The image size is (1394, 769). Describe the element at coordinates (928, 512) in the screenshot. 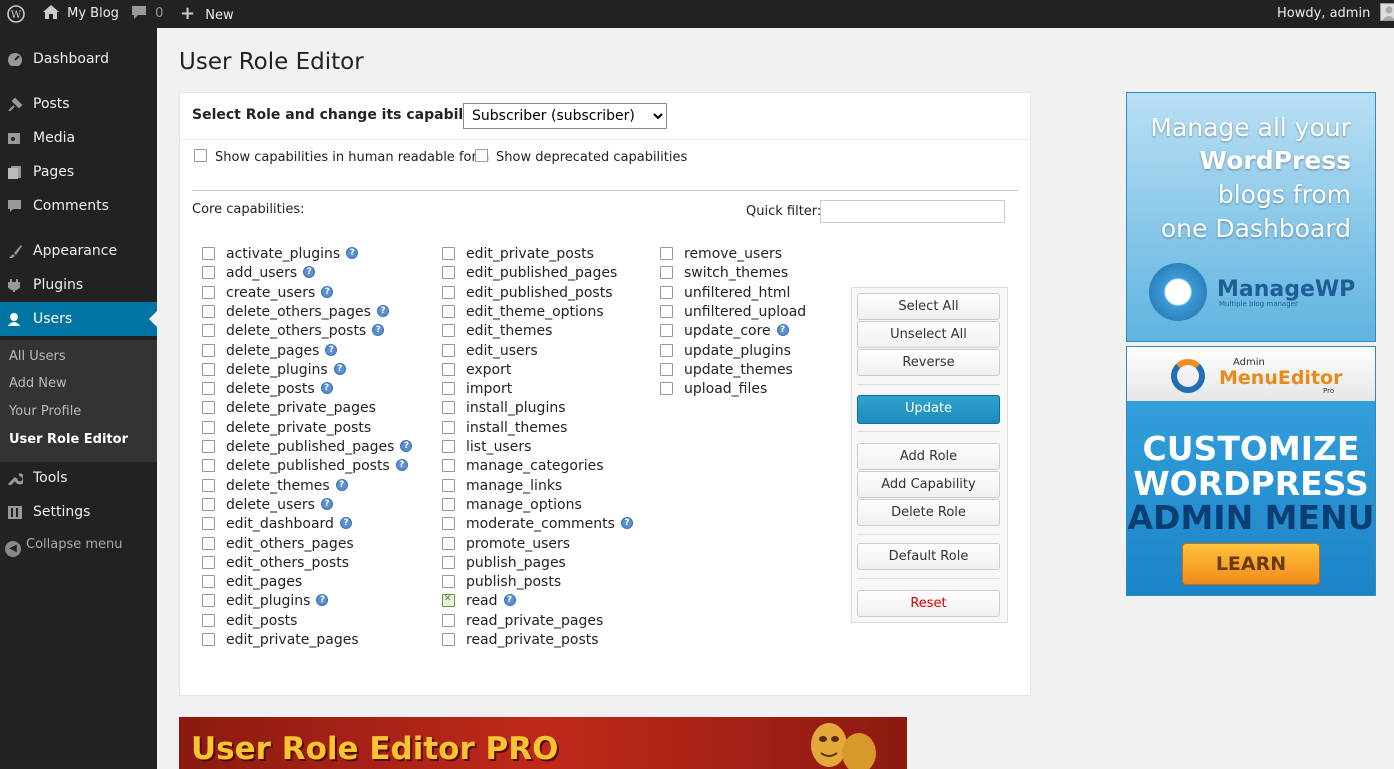

I see `delete-role-button: Delete Role` at that location.